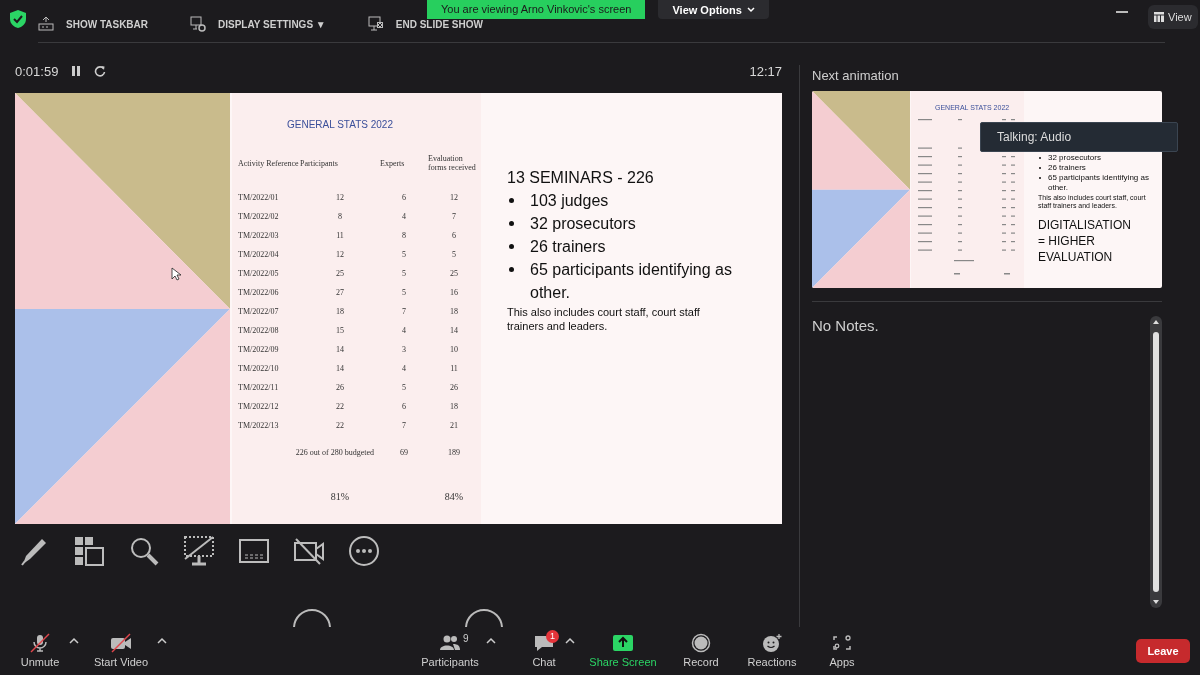 This screenshot has height=675, width=1200. I want to click on view-options-button: View Options, so click(713, 9).